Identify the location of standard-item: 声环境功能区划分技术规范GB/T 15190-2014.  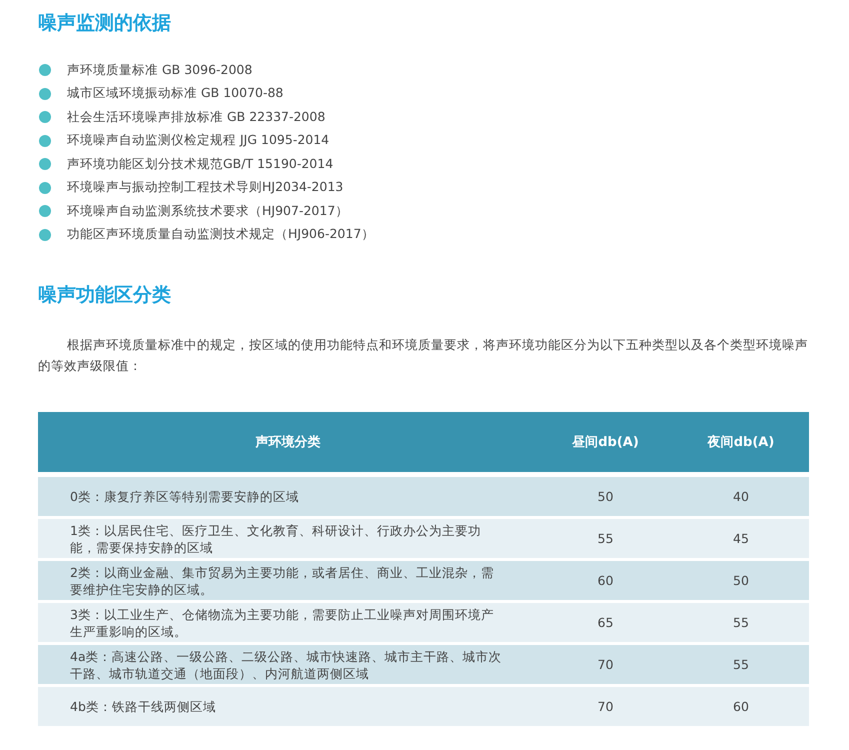
(200, 164).